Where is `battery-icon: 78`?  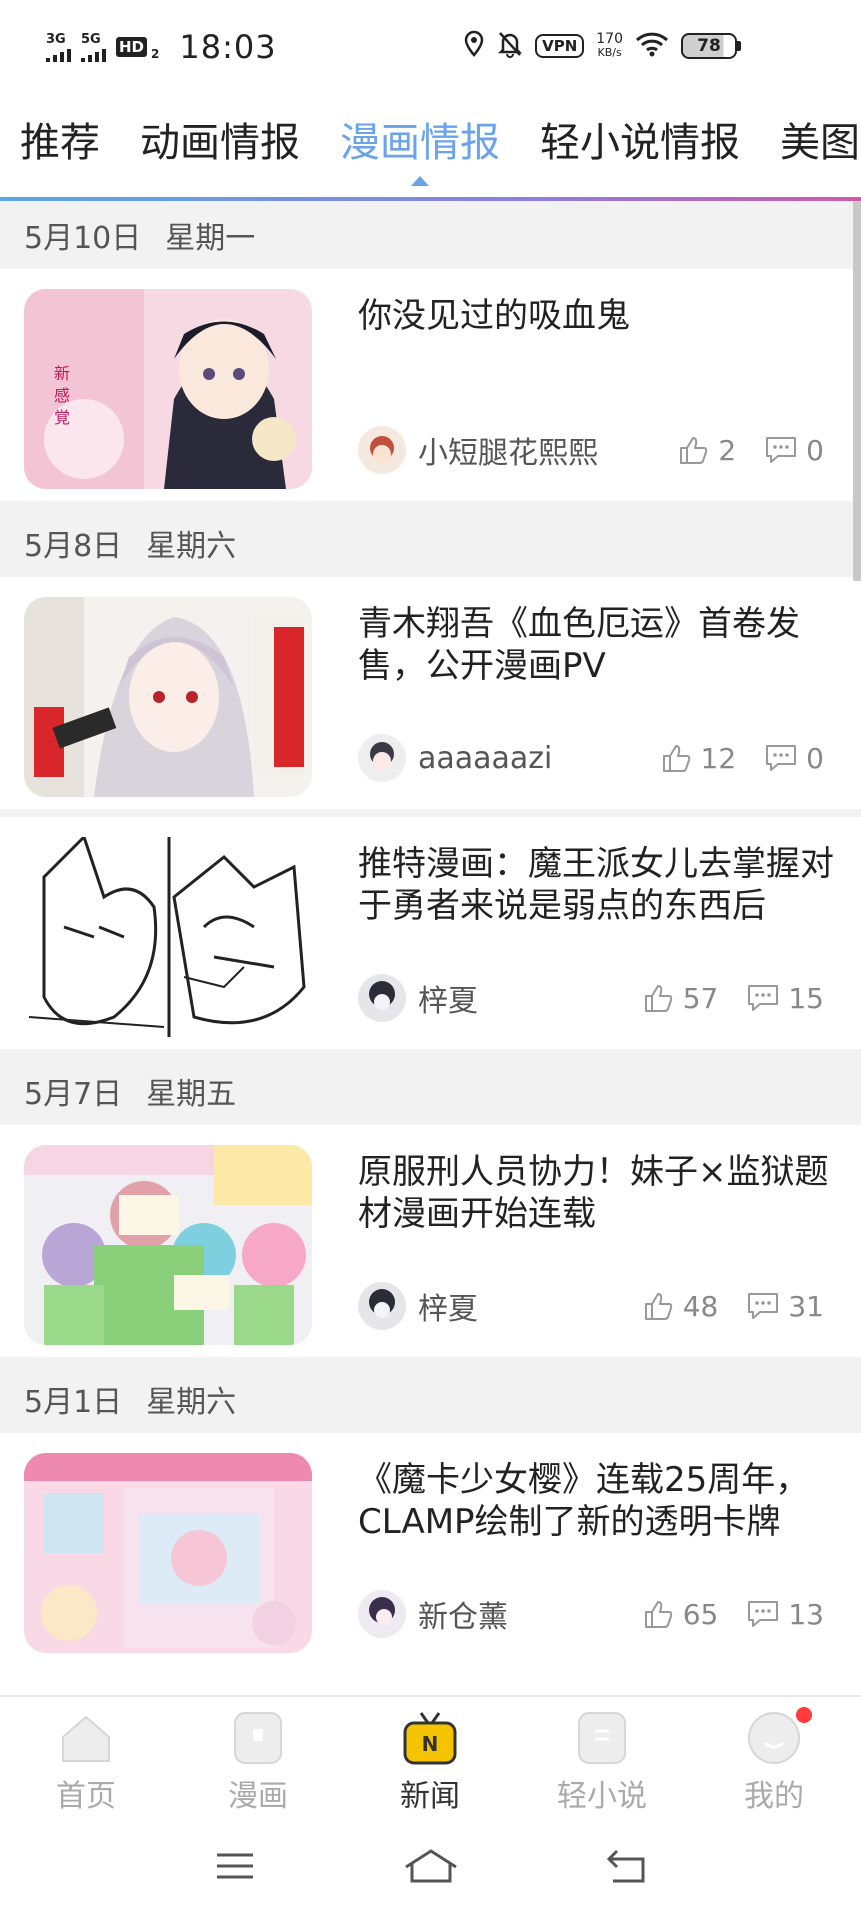 battery-icon: 78 is located at coordinates (711, 46).